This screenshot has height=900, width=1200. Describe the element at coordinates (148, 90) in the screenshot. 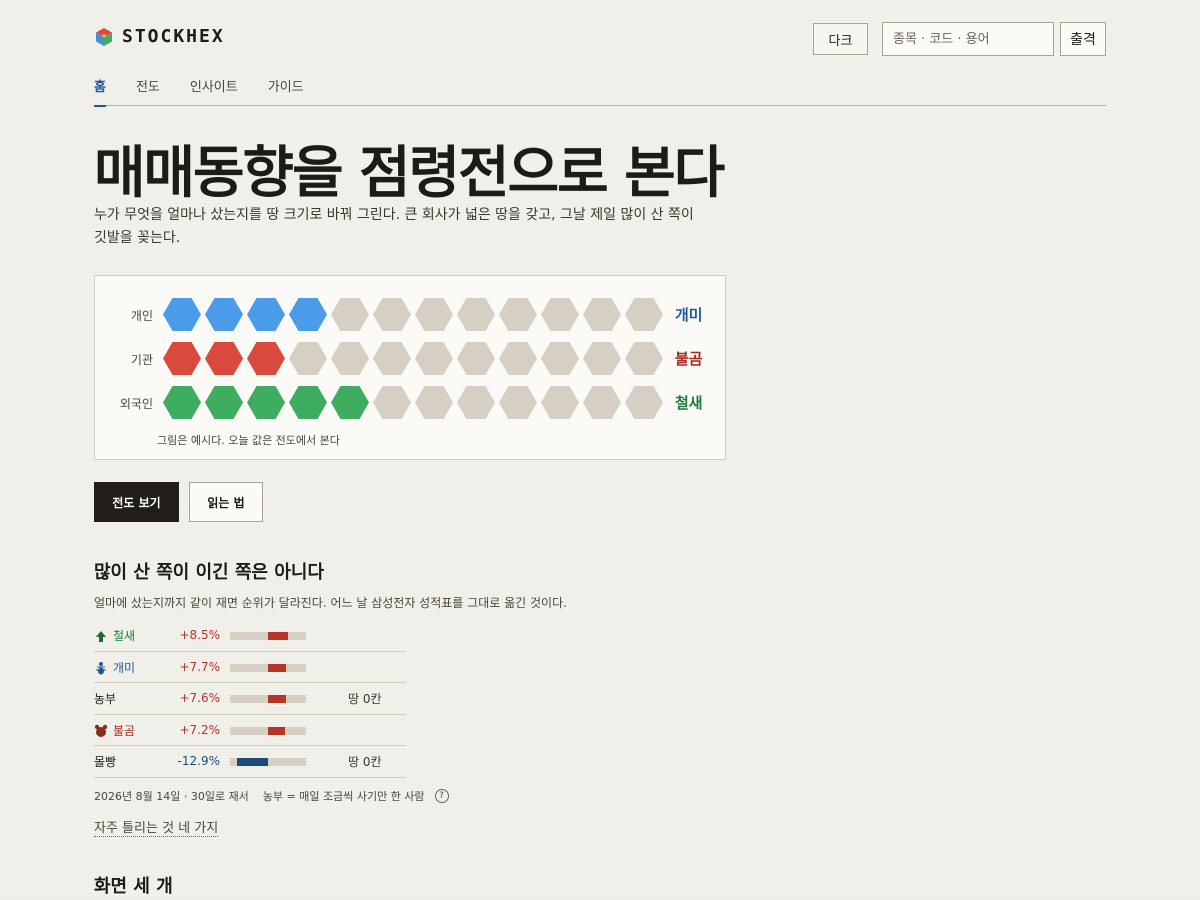

I see `nav-item-map: 전도` at that location.